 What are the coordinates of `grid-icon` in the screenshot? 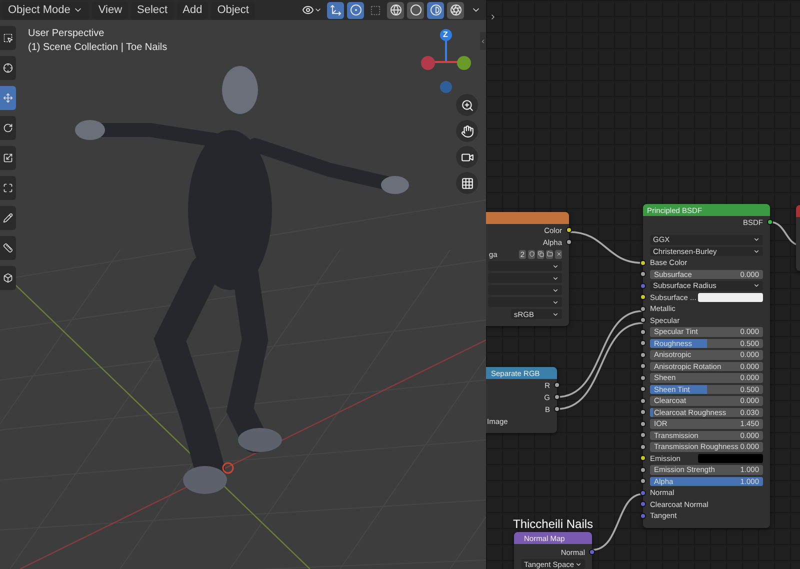 It's located at (467, 183).